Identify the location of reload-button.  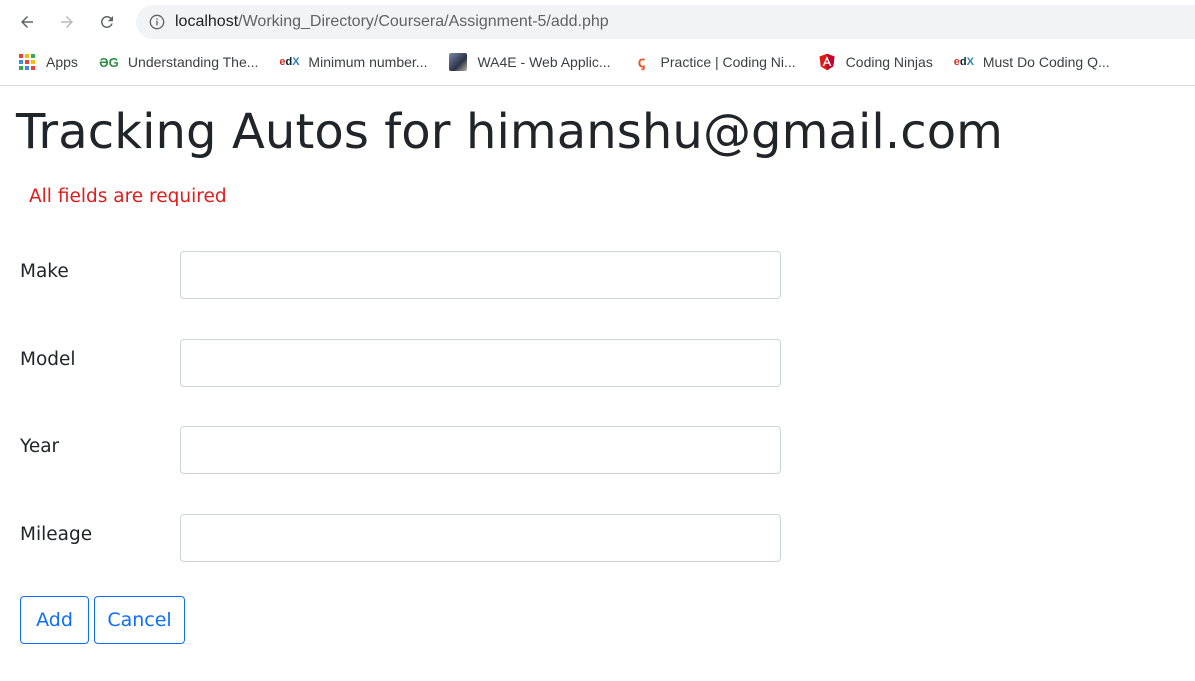
(107, 22).